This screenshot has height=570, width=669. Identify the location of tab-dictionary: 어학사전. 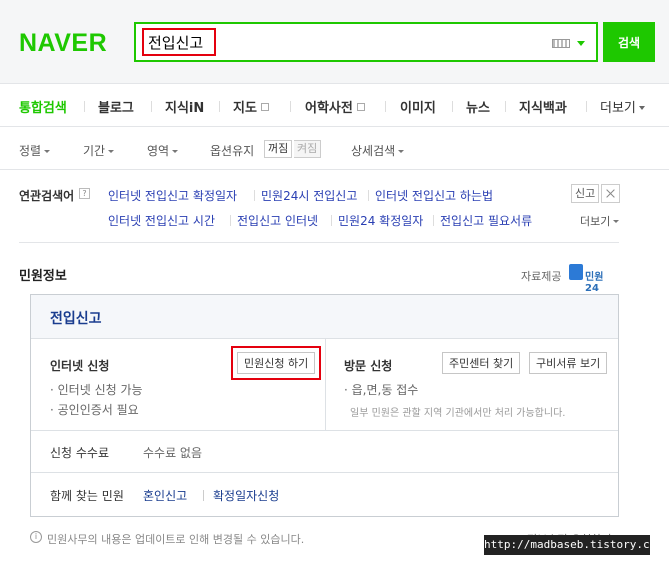
(335, 106).